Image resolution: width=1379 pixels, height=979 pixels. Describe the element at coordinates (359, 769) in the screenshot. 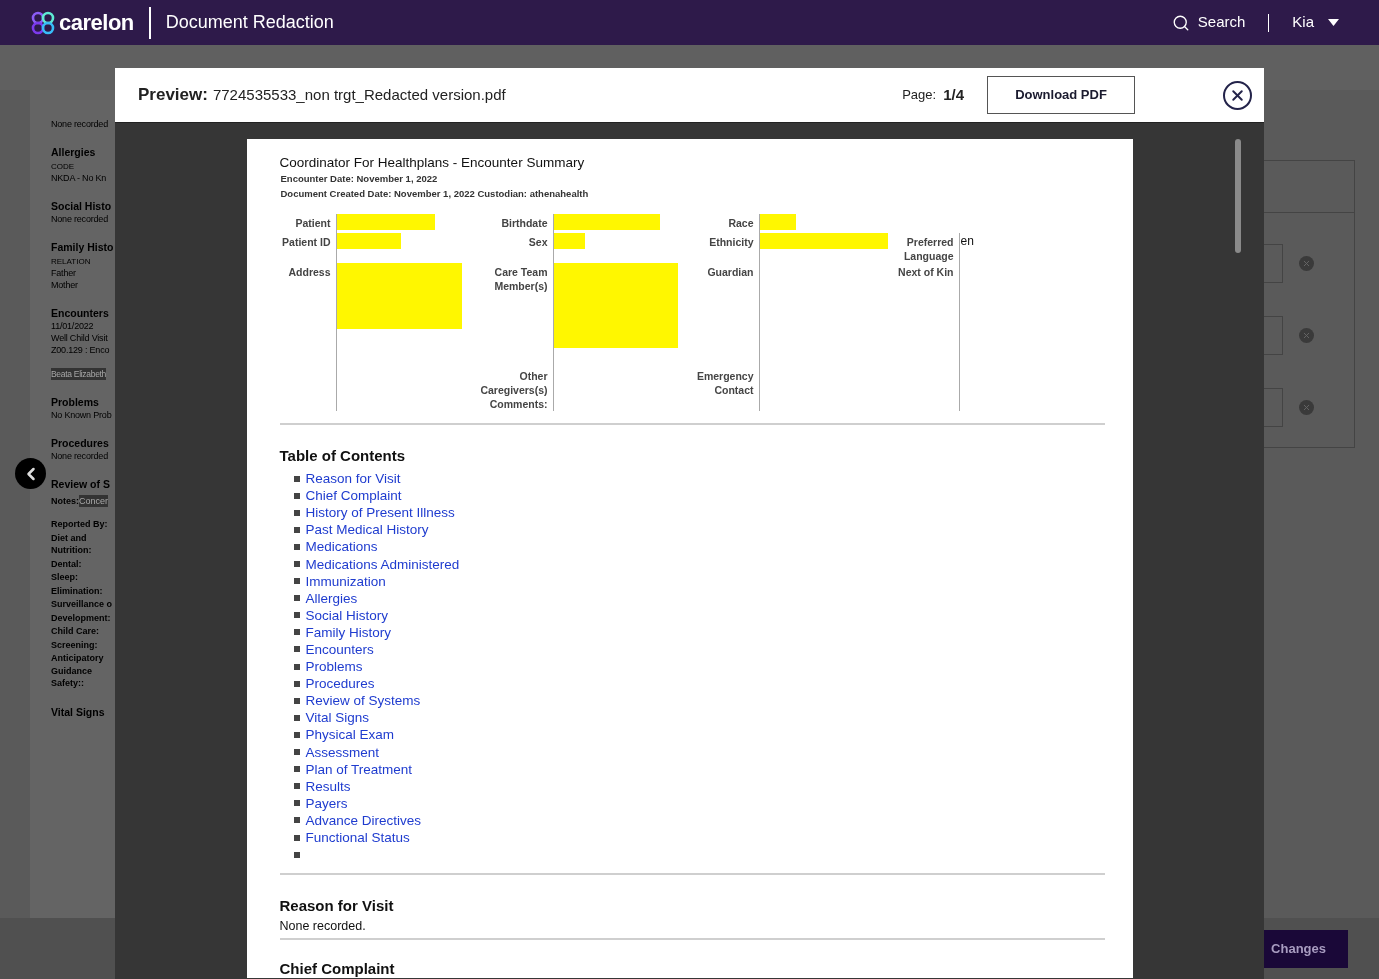

I see `toc-link: Plan of Treatment` at that location.